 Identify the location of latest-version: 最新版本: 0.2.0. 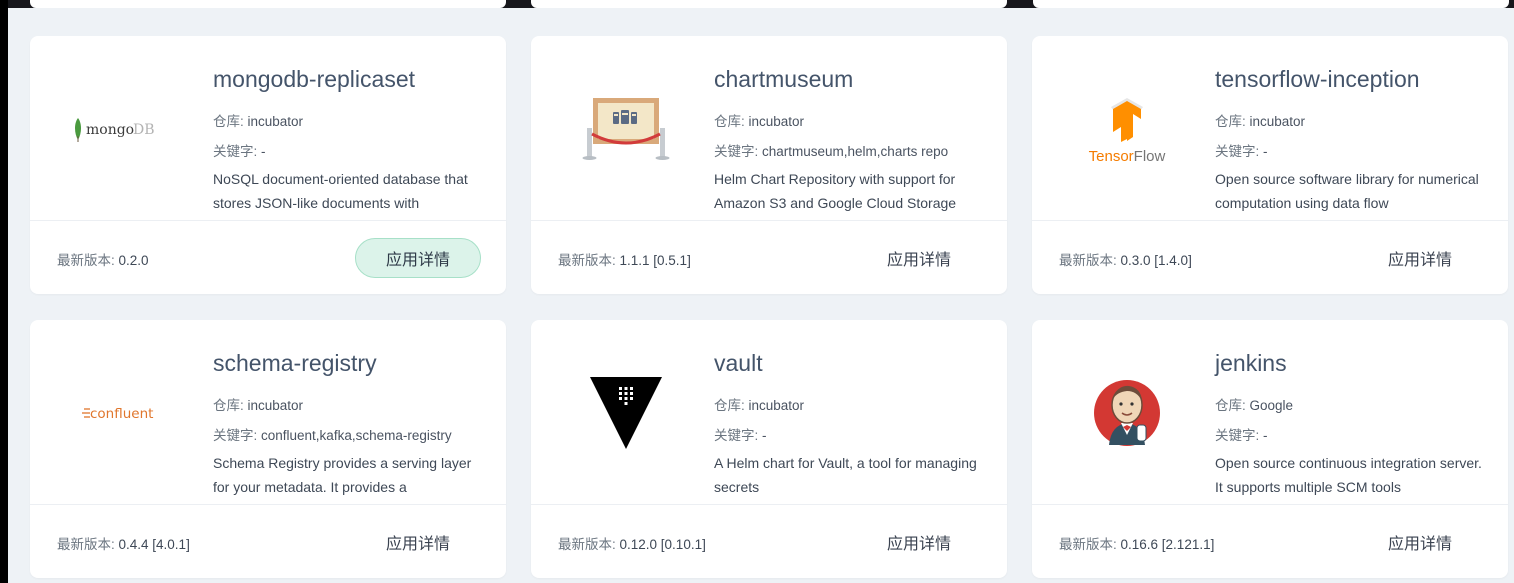
(103, 259).